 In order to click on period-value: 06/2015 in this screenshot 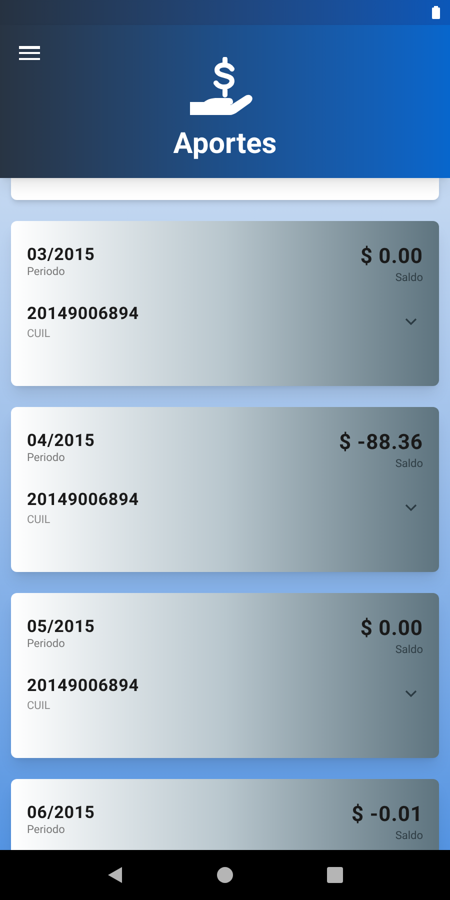, I will do `click(61, 813)`.